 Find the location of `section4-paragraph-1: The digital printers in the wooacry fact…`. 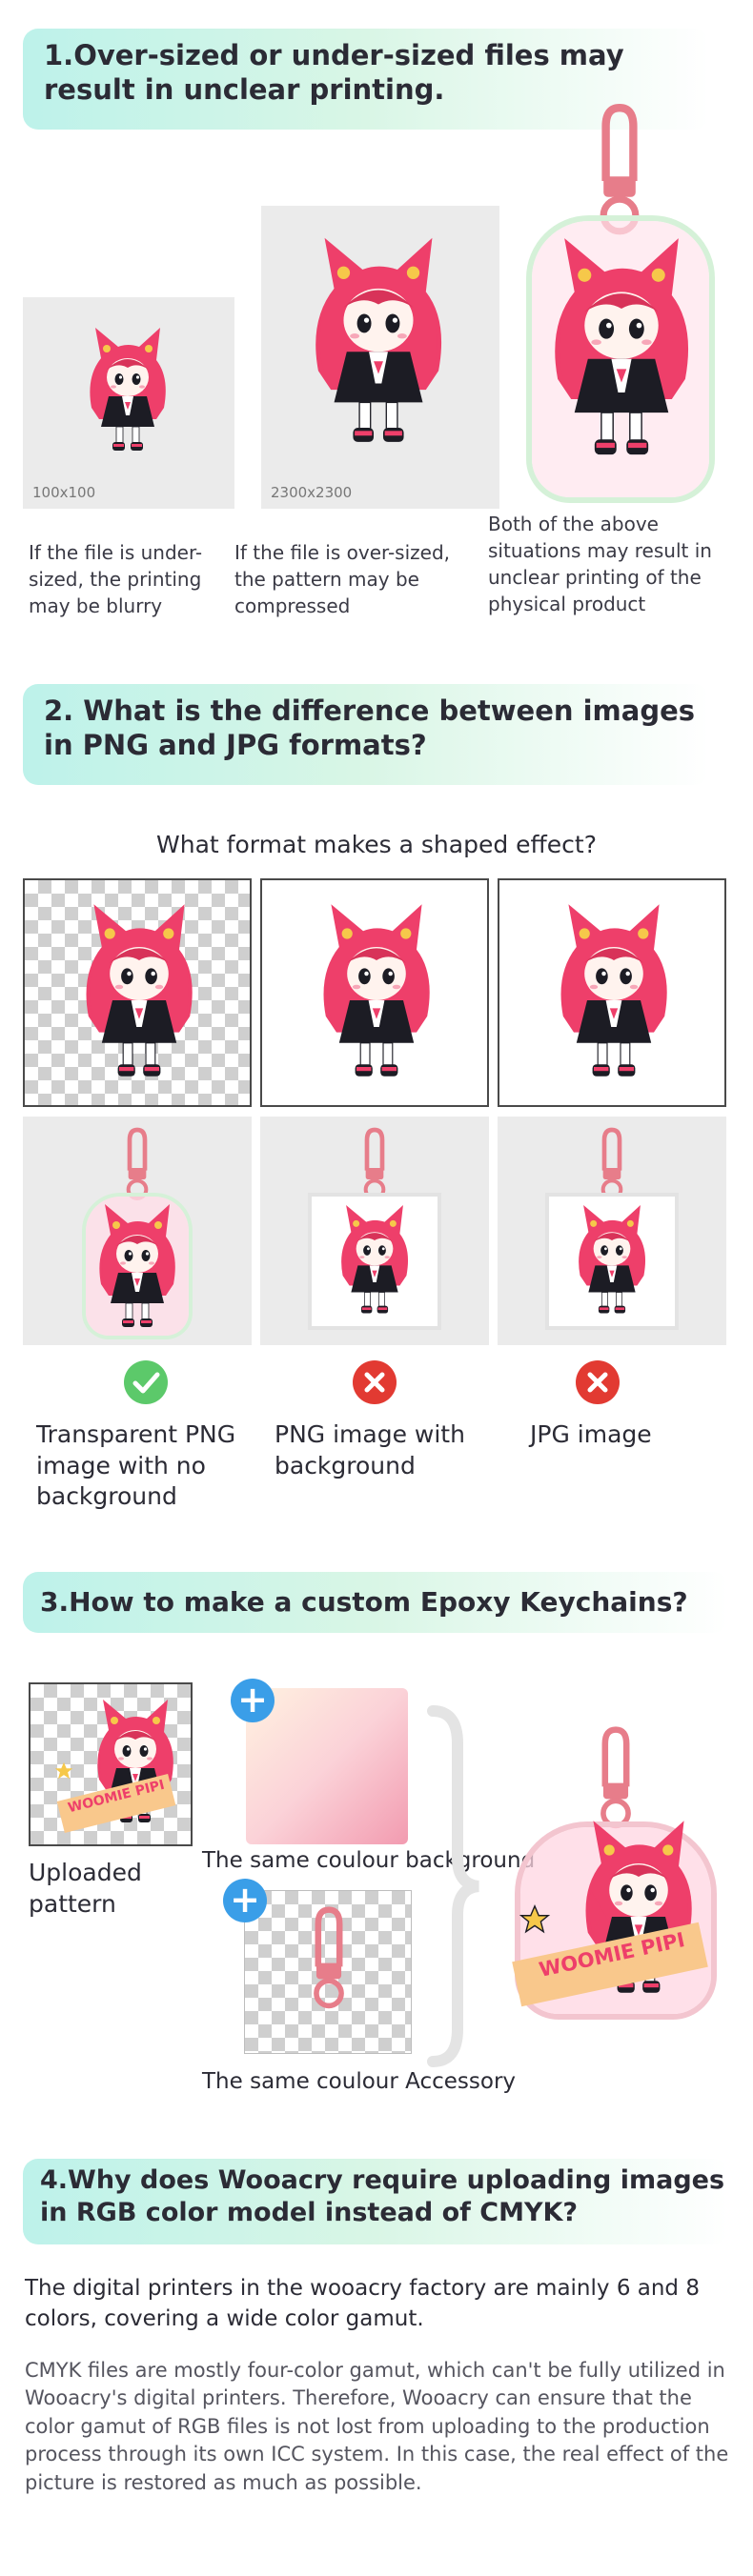

section4-paragraph-1: The digital printers in the wooacry fact… is located at coordinates (362, 2304).